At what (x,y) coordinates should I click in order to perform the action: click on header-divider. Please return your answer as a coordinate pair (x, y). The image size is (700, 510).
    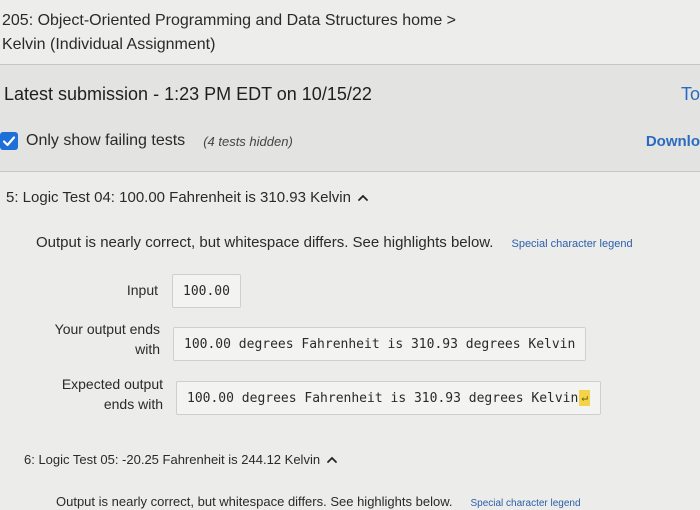
    Looking at the image, I should click on (350, 64).